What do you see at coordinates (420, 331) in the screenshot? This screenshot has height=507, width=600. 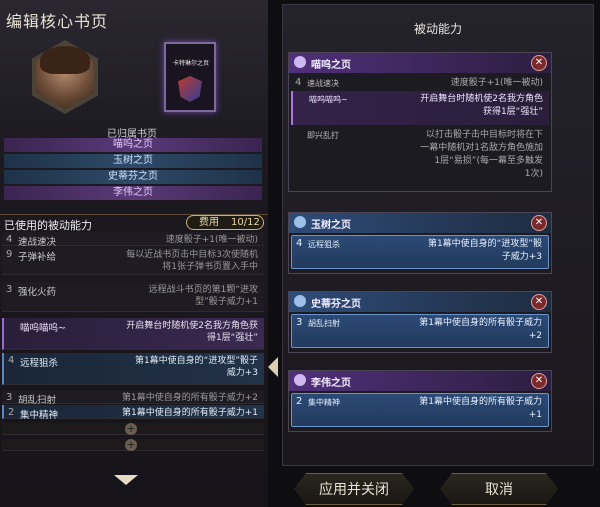 I see `passive-entry: 3 胡乱扫射 第1幕中使自身的所有骰子威力 +2` at bounding box center [420, 331].